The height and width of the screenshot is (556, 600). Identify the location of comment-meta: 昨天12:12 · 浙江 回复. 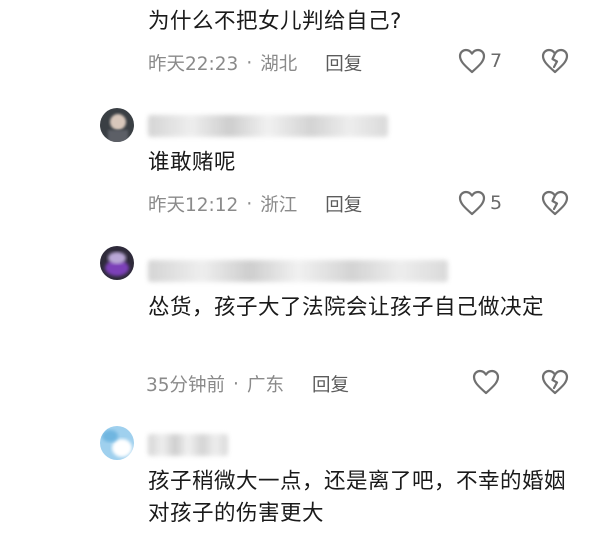
(255, 204).